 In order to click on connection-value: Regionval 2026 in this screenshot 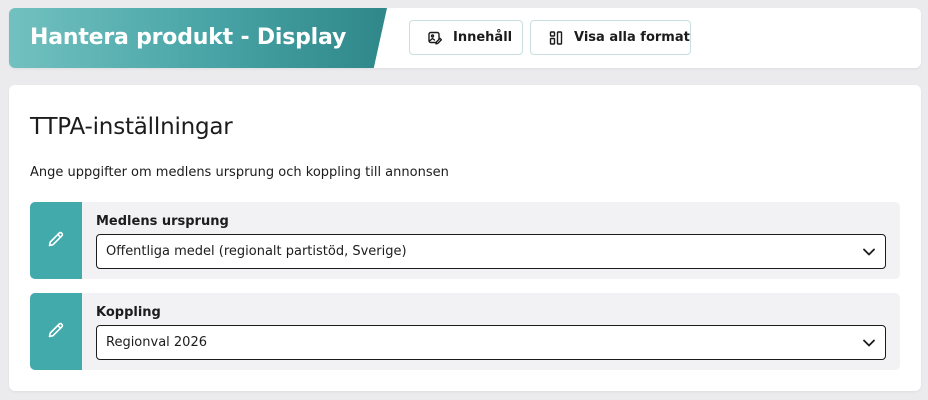, I will do `click(156, 342)`.